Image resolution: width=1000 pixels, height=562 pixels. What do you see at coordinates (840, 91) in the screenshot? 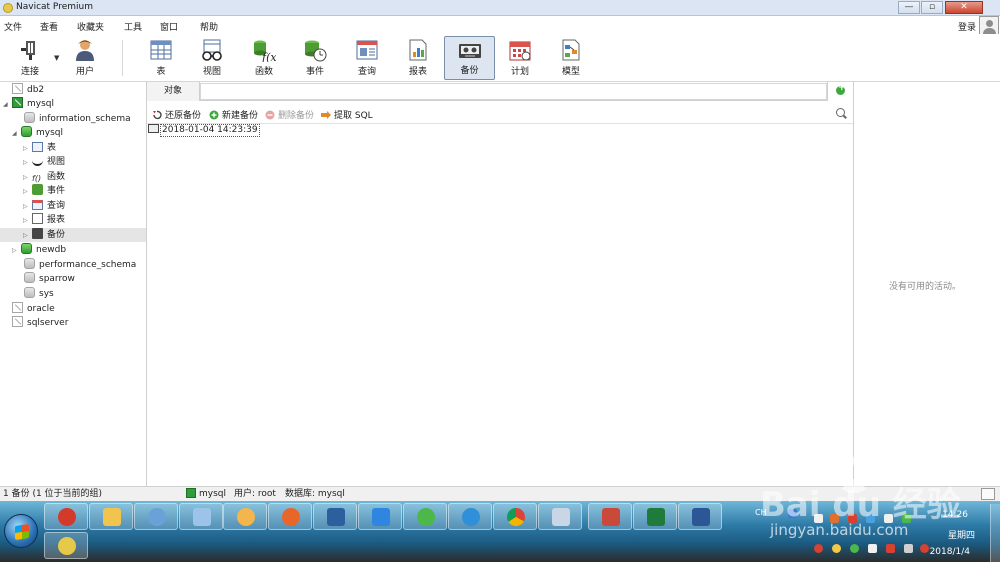
I see `add-tab-icon` at bounding box center [840, 91].